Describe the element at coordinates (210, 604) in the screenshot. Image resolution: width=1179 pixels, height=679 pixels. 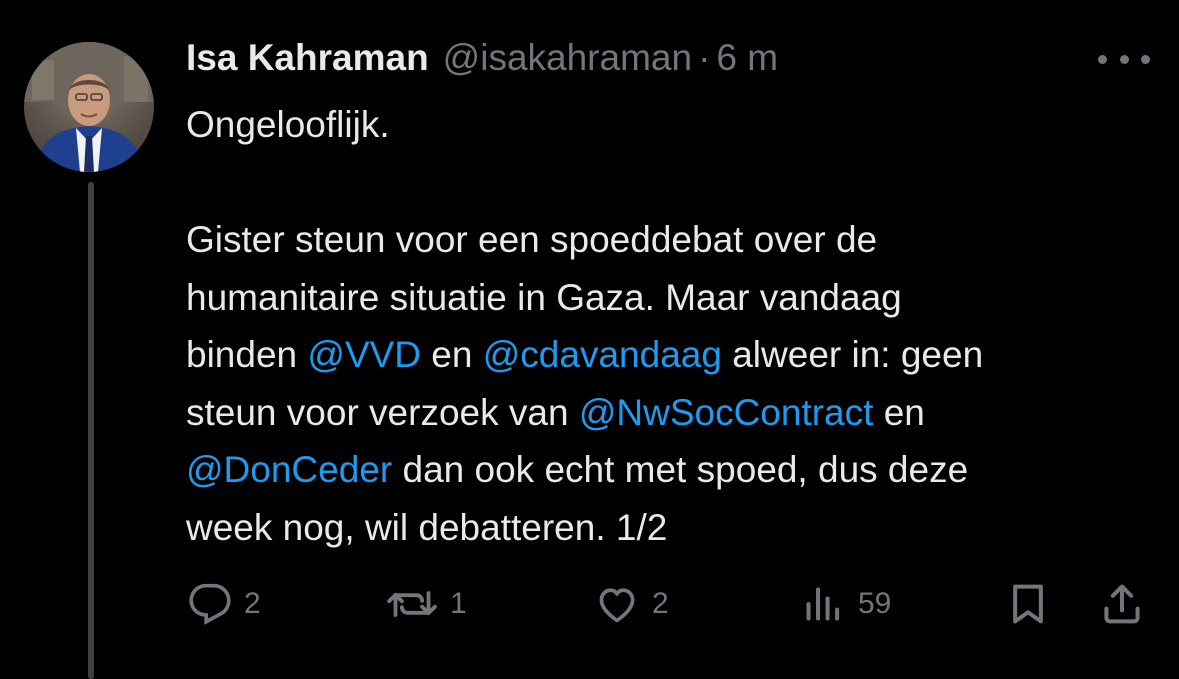
I see `reply-icon` at that location.